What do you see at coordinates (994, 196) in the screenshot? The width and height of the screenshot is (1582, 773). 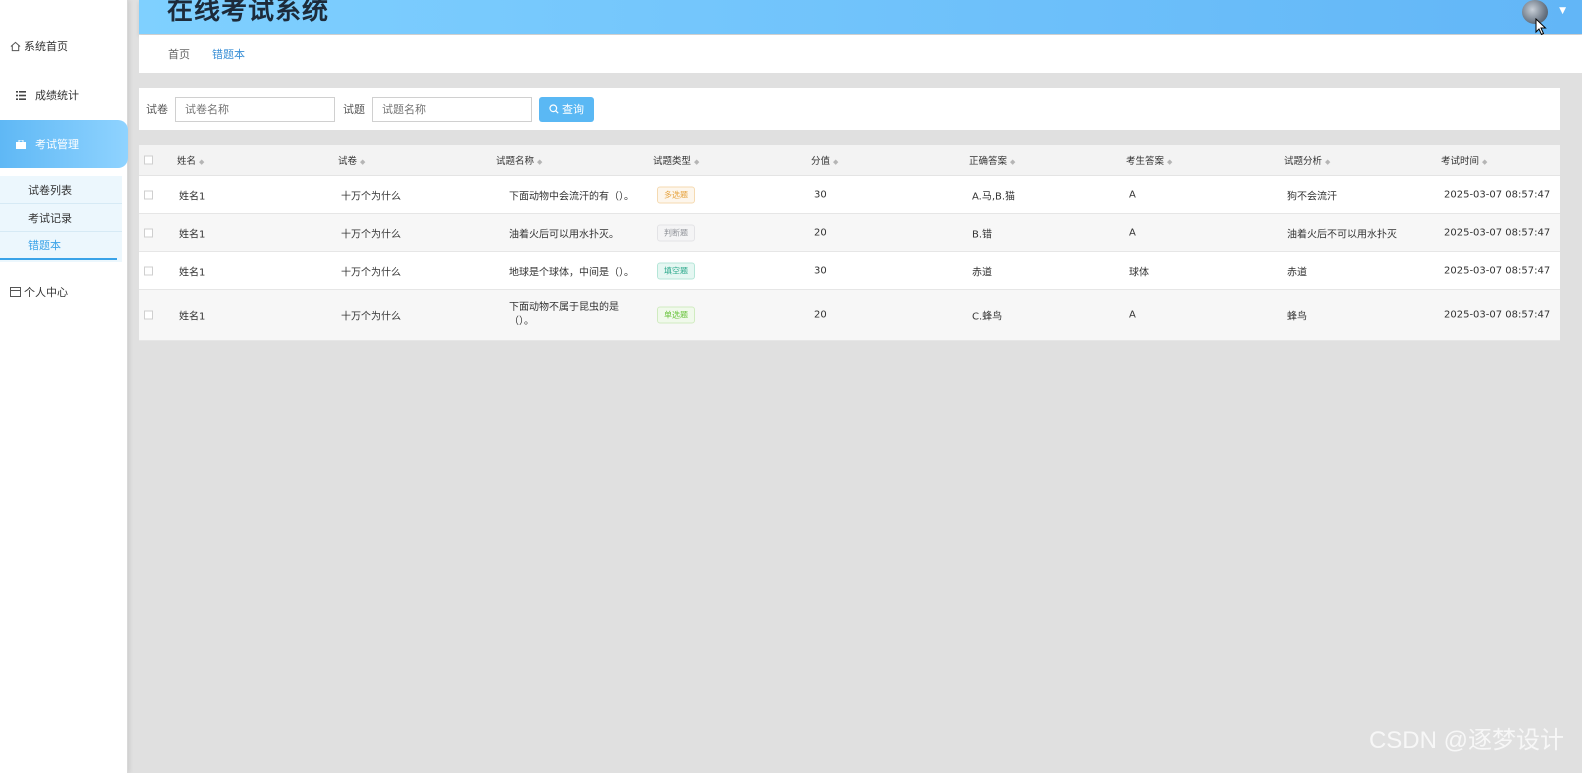 I see `cell-correct: A.马,B.猫` at bounding box center [994, 196].